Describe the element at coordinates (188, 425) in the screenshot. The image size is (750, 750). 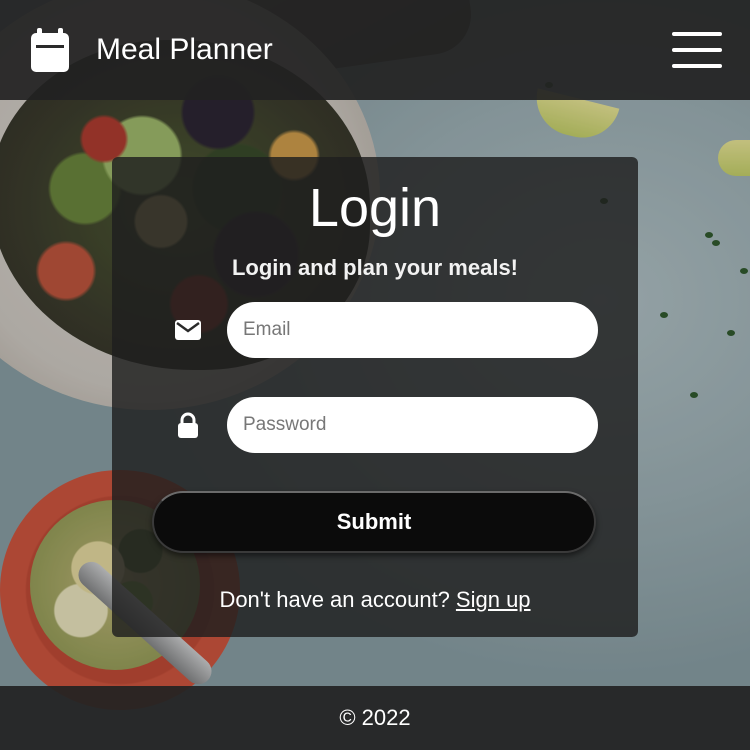
I see `lock-icon` at that location.